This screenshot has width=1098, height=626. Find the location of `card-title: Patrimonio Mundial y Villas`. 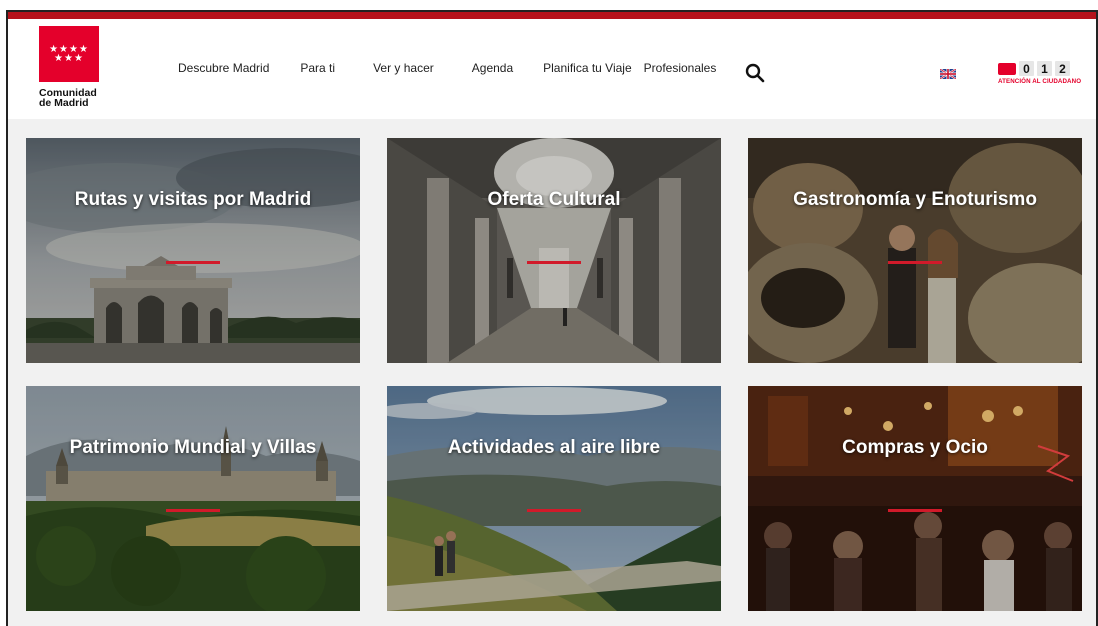

card-title: Patrimonio Mundial y Villas is located at coordinates (193, 447).